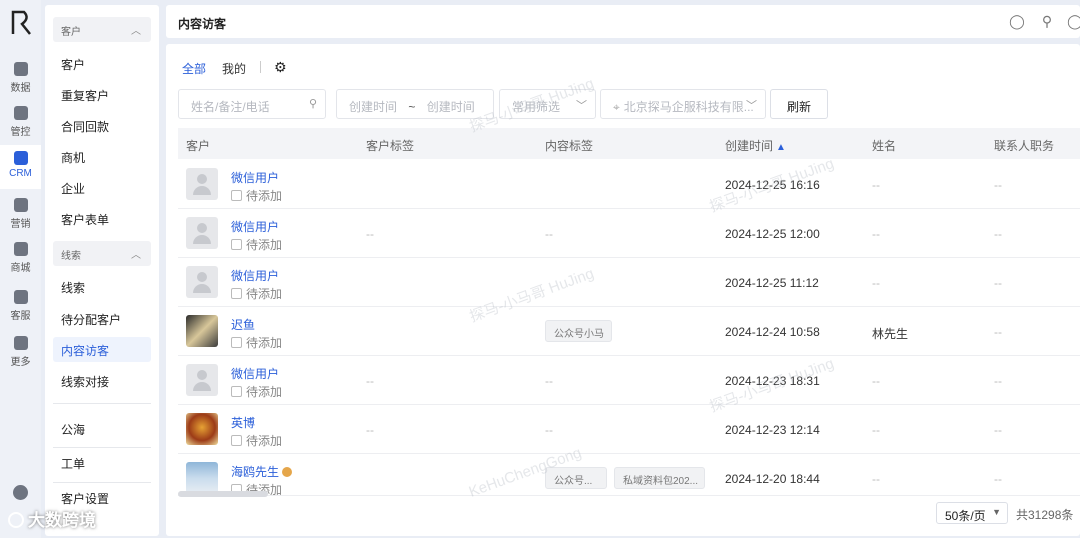  What do you see at coordinates (223, 494) in the screenshot?
I see `horizontal-scrollbar` at bounding box center [223, 494].